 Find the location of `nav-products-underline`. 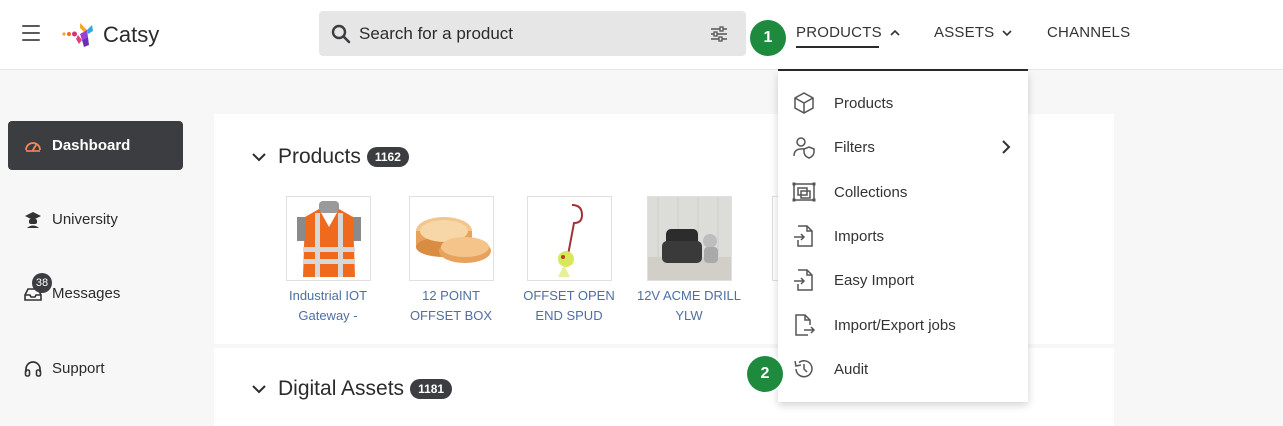

nav-products-underline is located at coordinates (837, 47).